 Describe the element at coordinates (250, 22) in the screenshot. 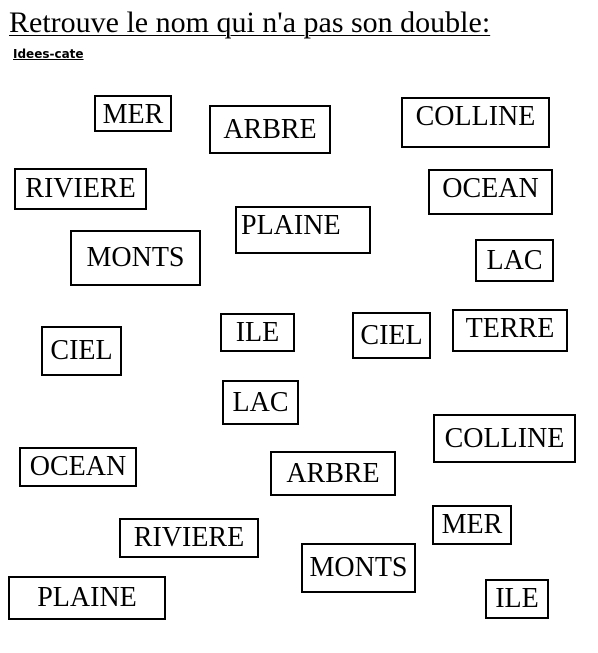

I see `page-title: Retrouve le nom qui n'a pas son double:` at that location.